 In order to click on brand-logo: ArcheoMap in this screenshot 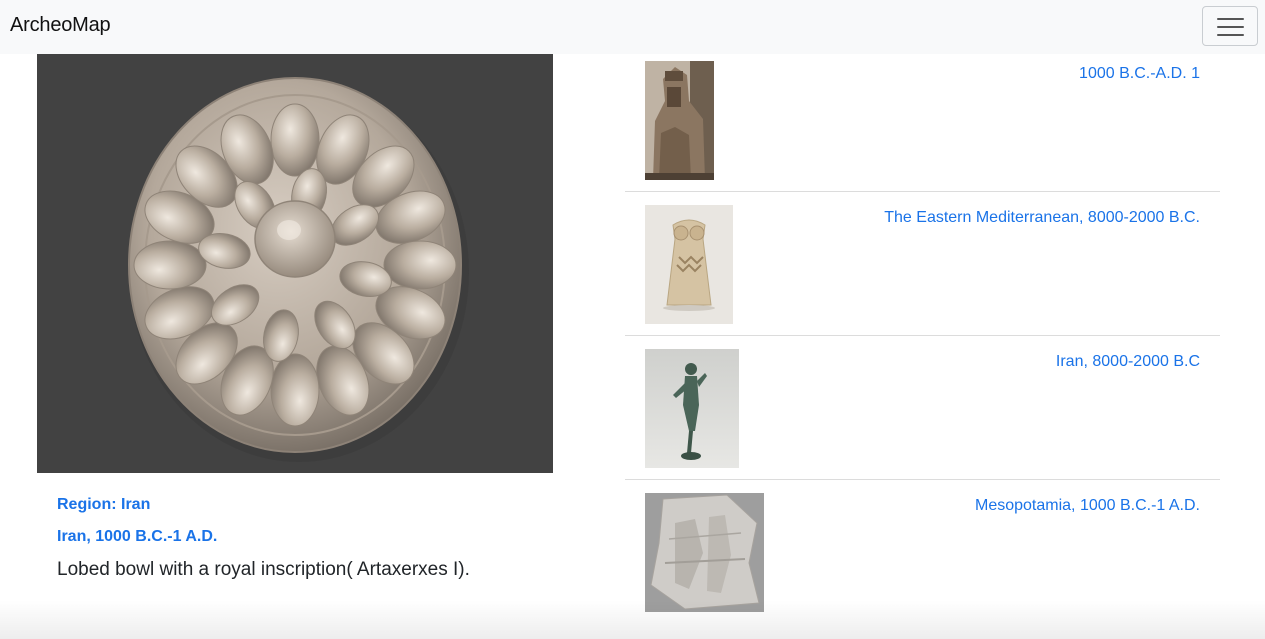, I will do `click(60, 25)`.